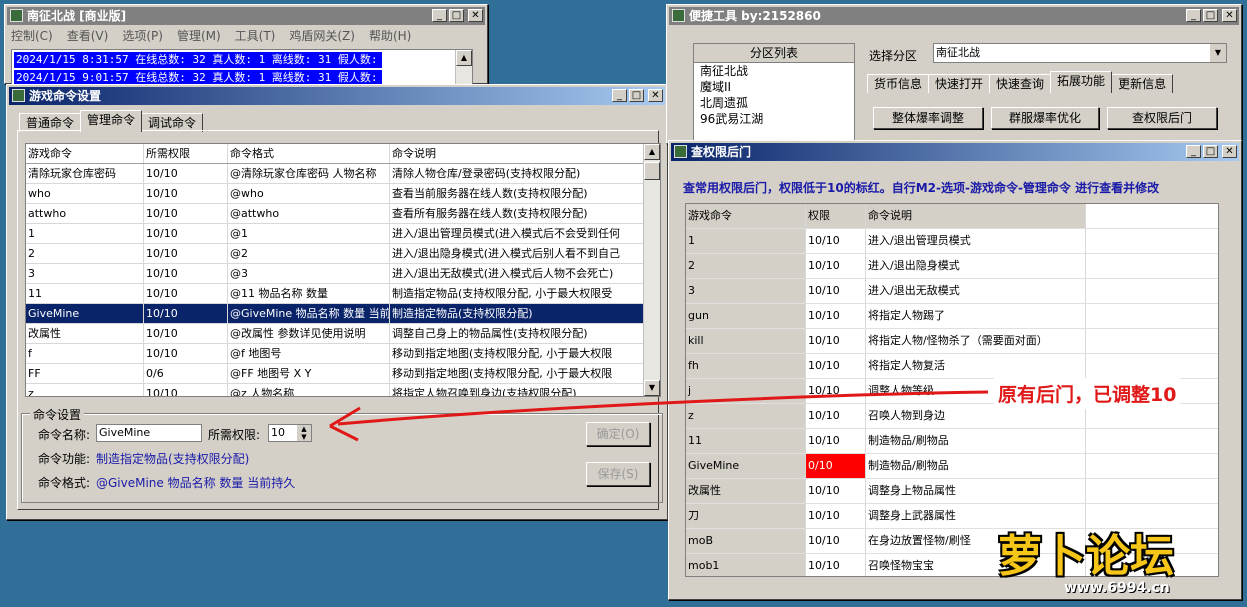 Image resolution: width=1247 pixels, height=607 pixels. What do you see at coordinates (1081, 82) in the screenshot?
I see `tab-extensions: 拓展功能` at bounding box center [1081, 82].